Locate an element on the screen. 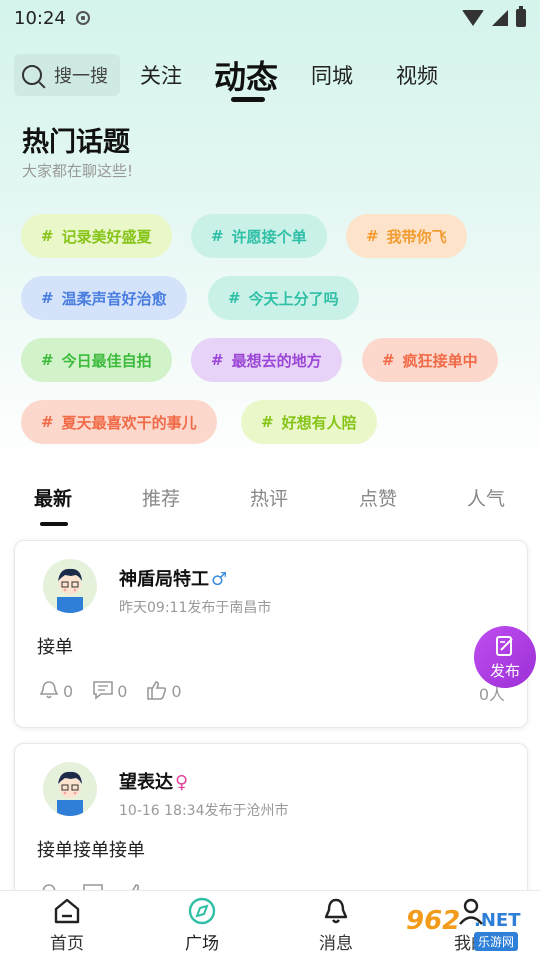 The width and height of the screenshot is (540, 960). topic-tag: # 最想去的地方 is located at coordinates (266, 360).